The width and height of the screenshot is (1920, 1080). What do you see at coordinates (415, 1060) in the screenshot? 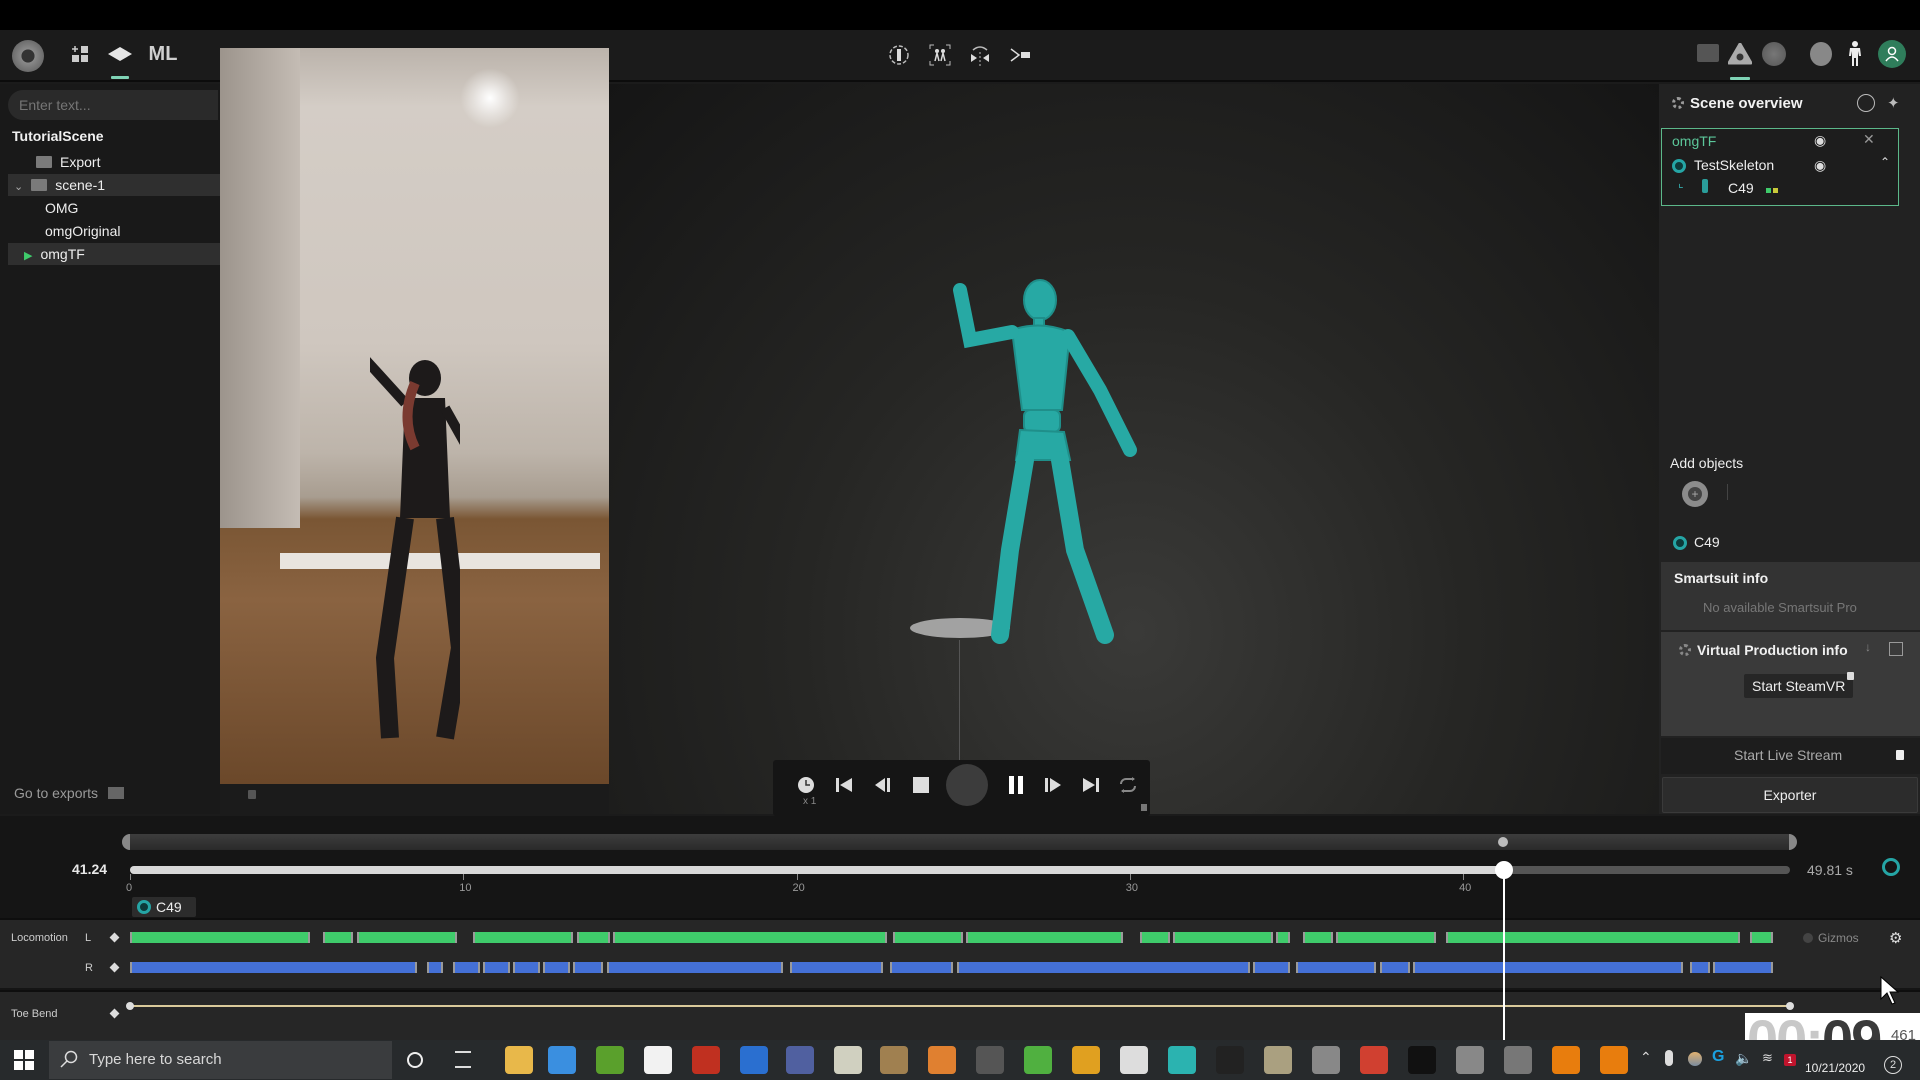
I see `cortana-icon` at bounding box center [415, 1060].